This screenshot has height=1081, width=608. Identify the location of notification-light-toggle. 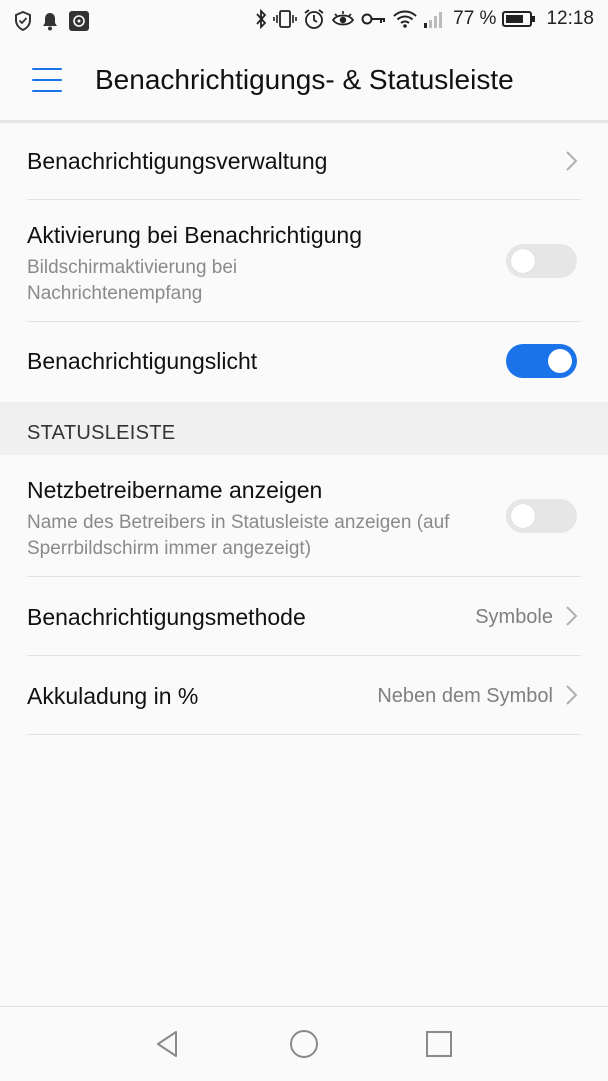
(541, 361).